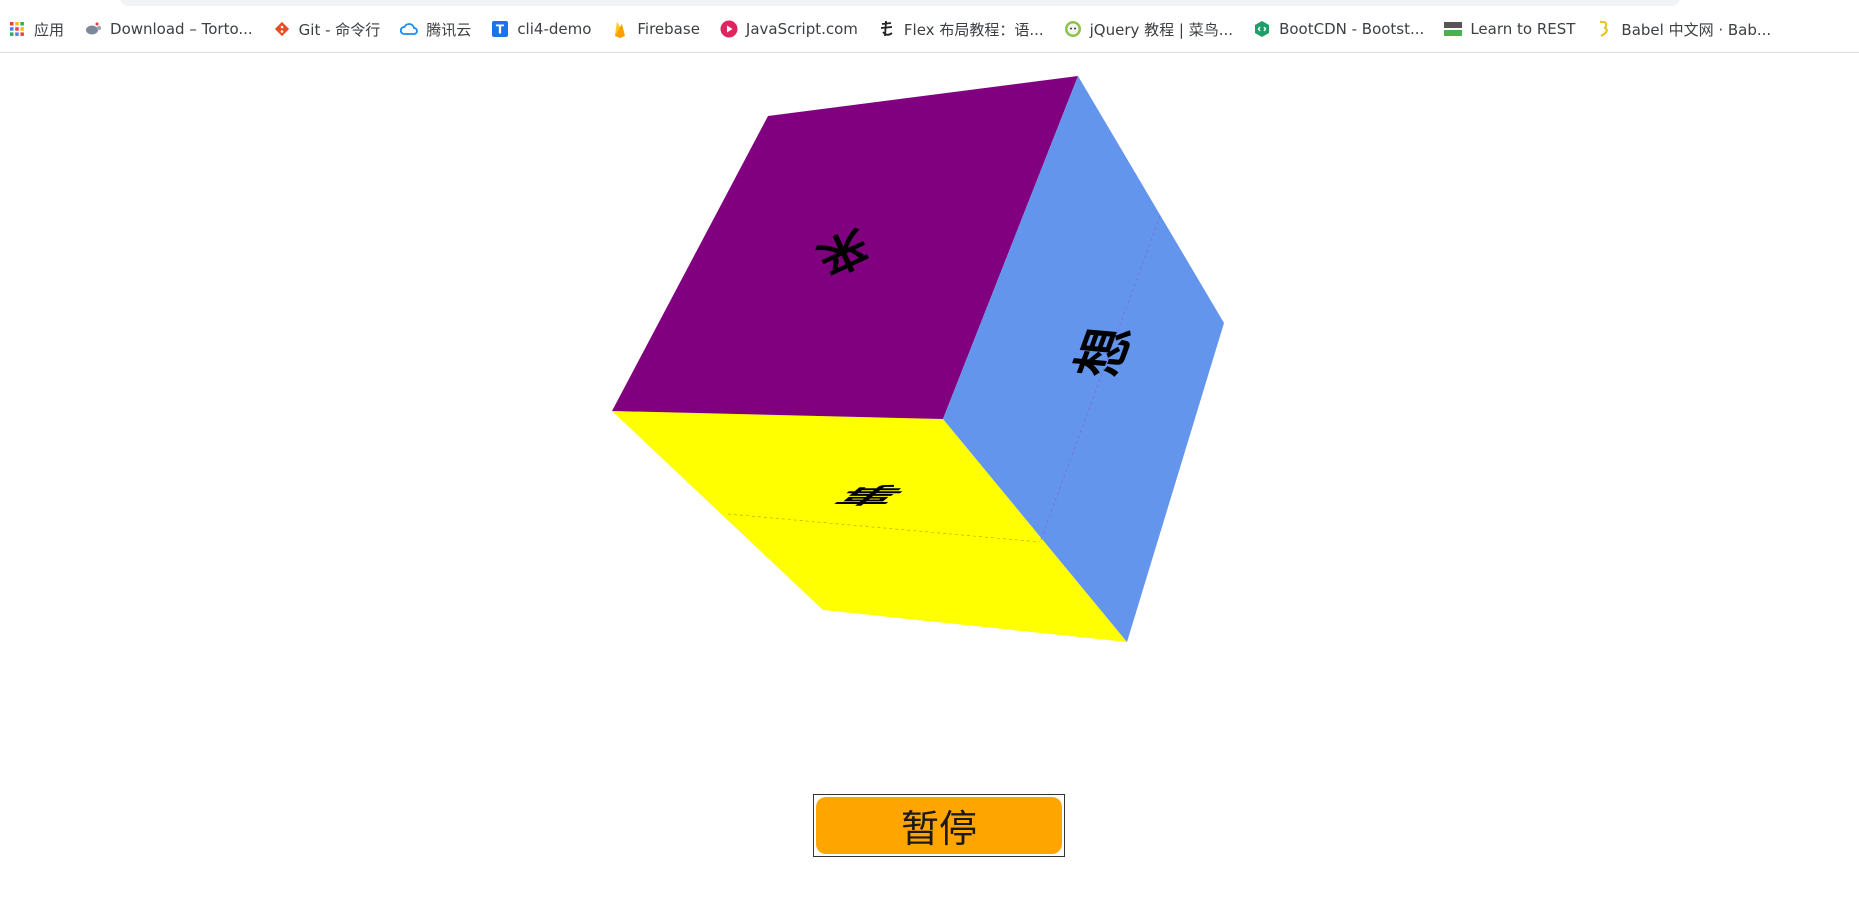 The width and height of the screenshot is (1859, 913). I want to click on pause-button-label: 暂停, so click(939, 825).